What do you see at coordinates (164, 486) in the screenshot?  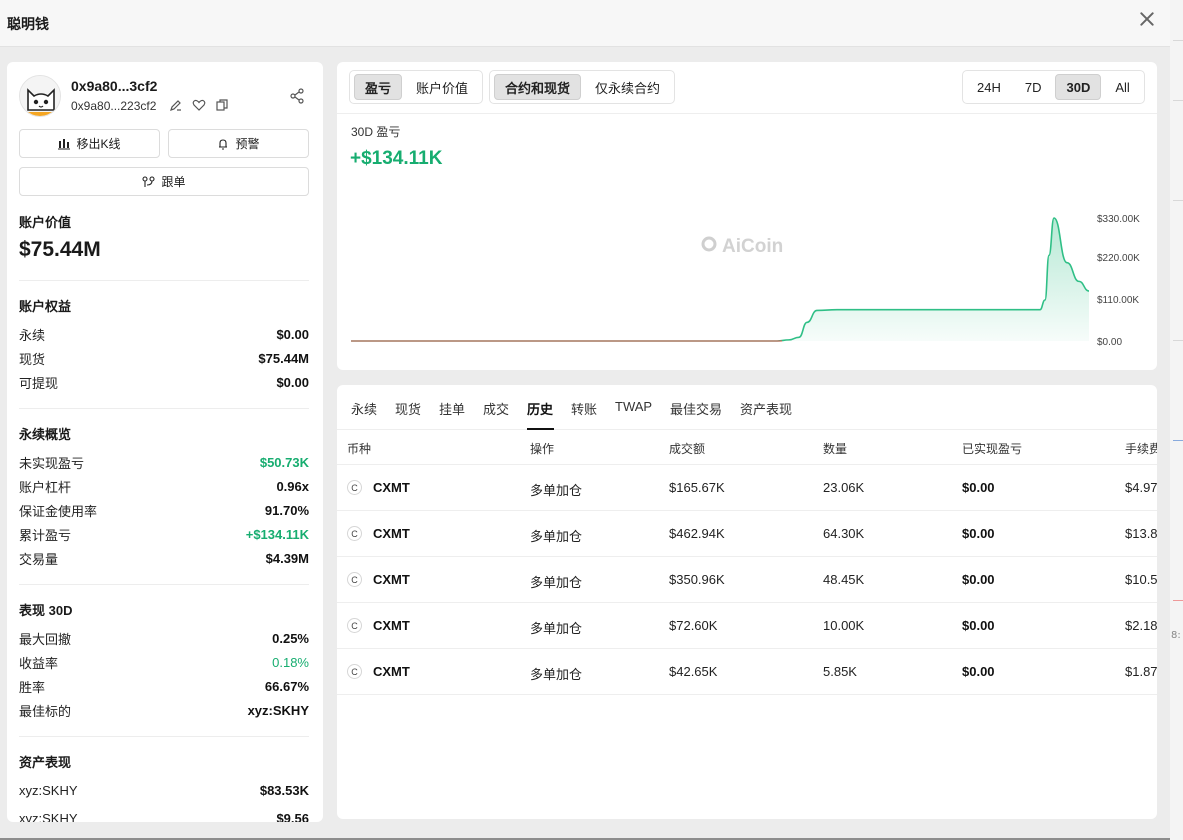 I see `perp-row: 账户杠杆 0.96x` at bounding box center [164, 486].